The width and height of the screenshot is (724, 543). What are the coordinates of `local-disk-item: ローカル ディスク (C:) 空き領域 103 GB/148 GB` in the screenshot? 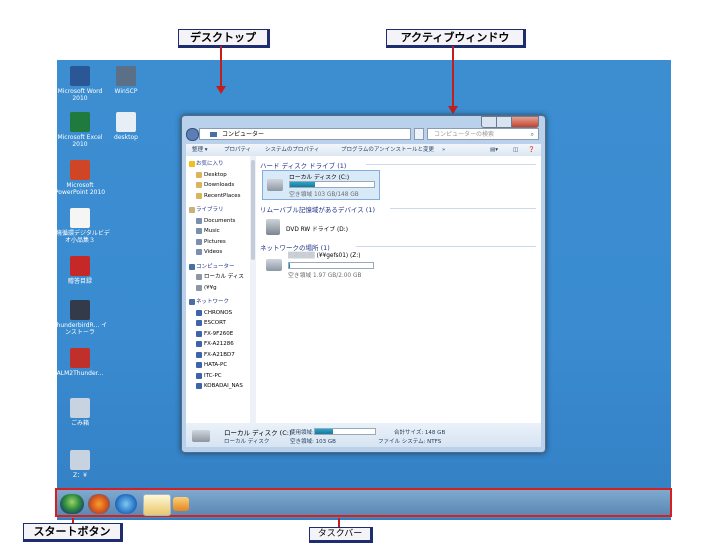 It's located at (321, 185).